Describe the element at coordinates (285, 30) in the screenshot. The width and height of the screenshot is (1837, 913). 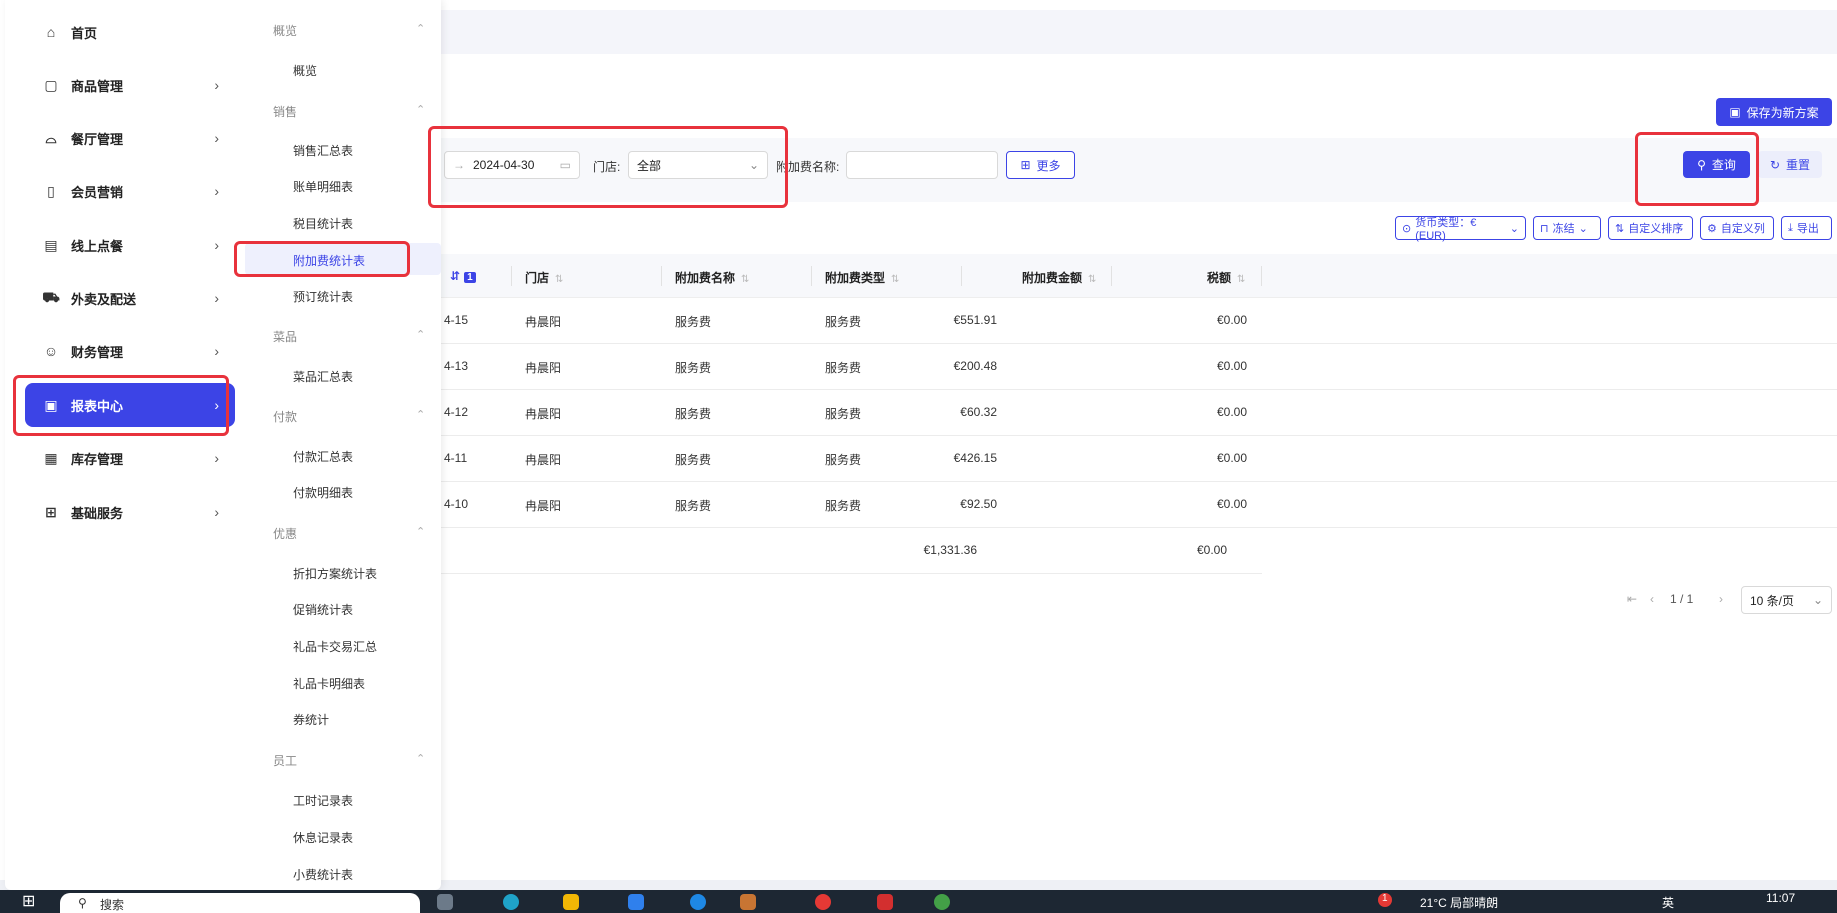
I see `submenu-group-overview: 概览` at that location.